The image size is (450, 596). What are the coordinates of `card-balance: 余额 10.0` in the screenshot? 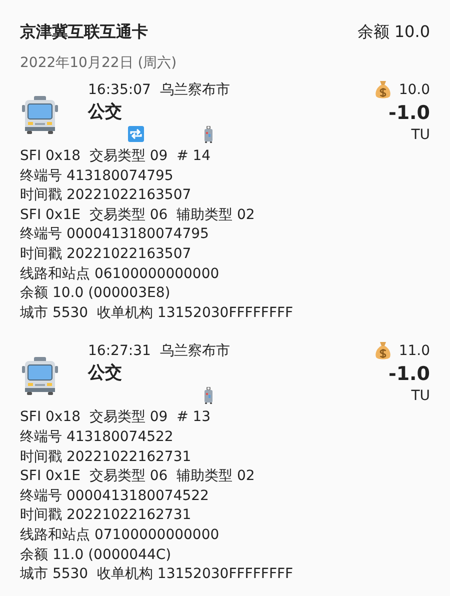 It's located at (393, 32).